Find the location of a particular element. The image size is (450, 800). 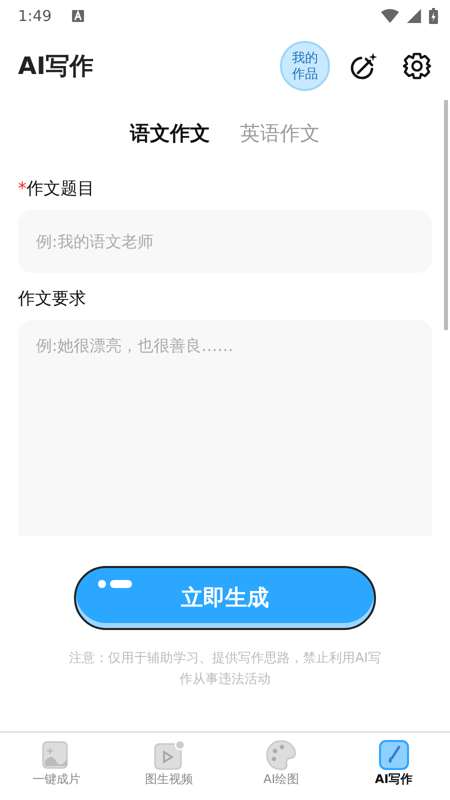

settings-icon is located at coordinates (417, 66).